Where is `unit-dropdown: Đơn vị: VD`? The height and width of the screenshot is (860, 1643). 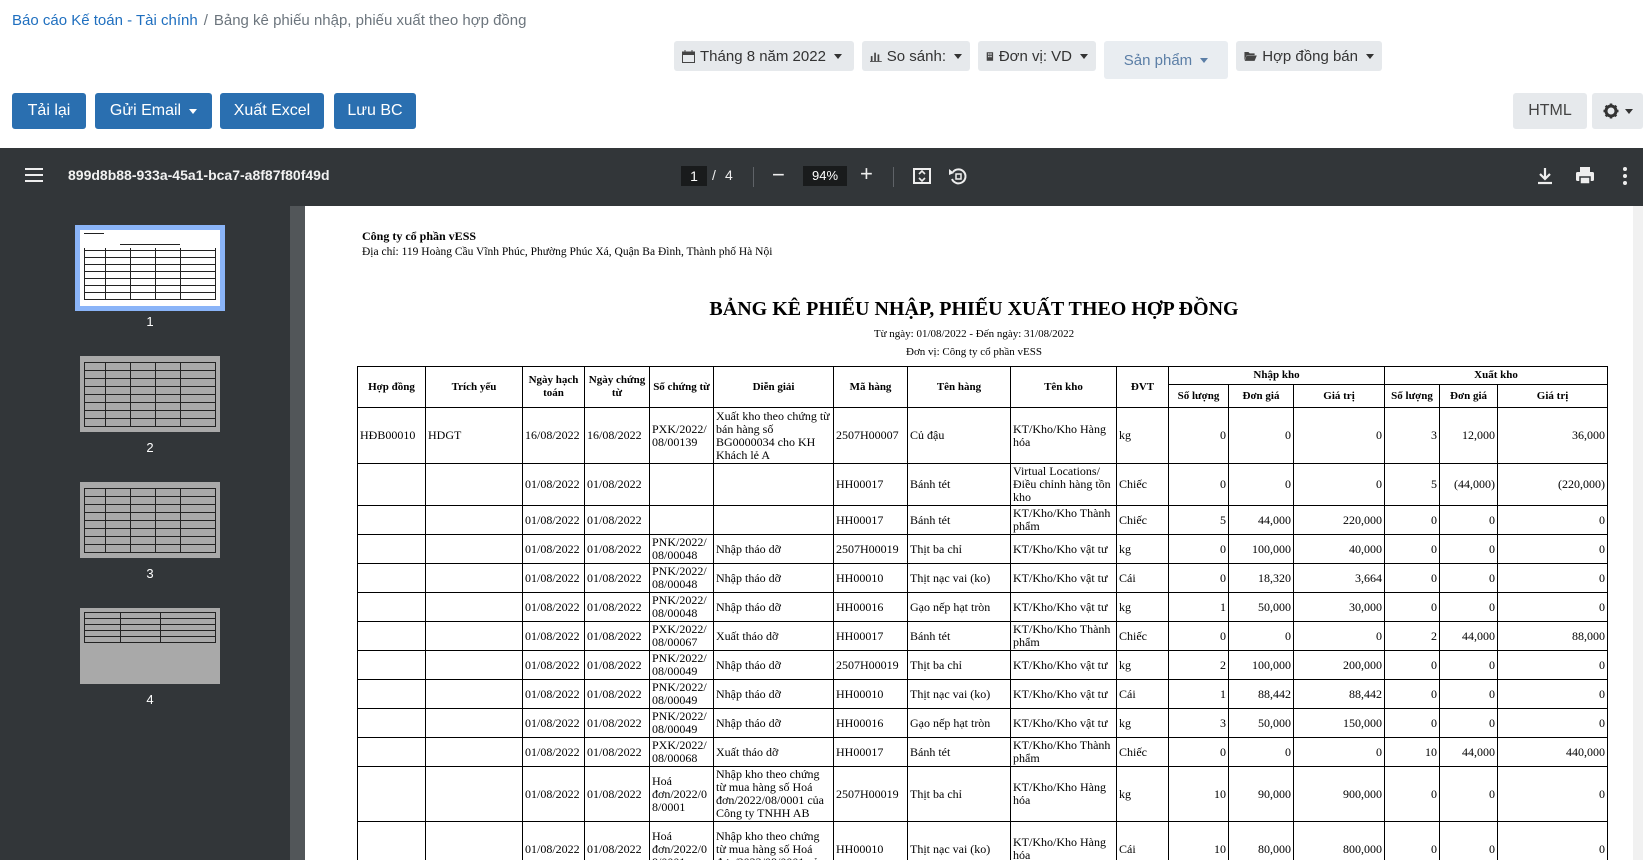 unit-dropdown: Đơn vị: VD is located at coordinates (1037, 56).